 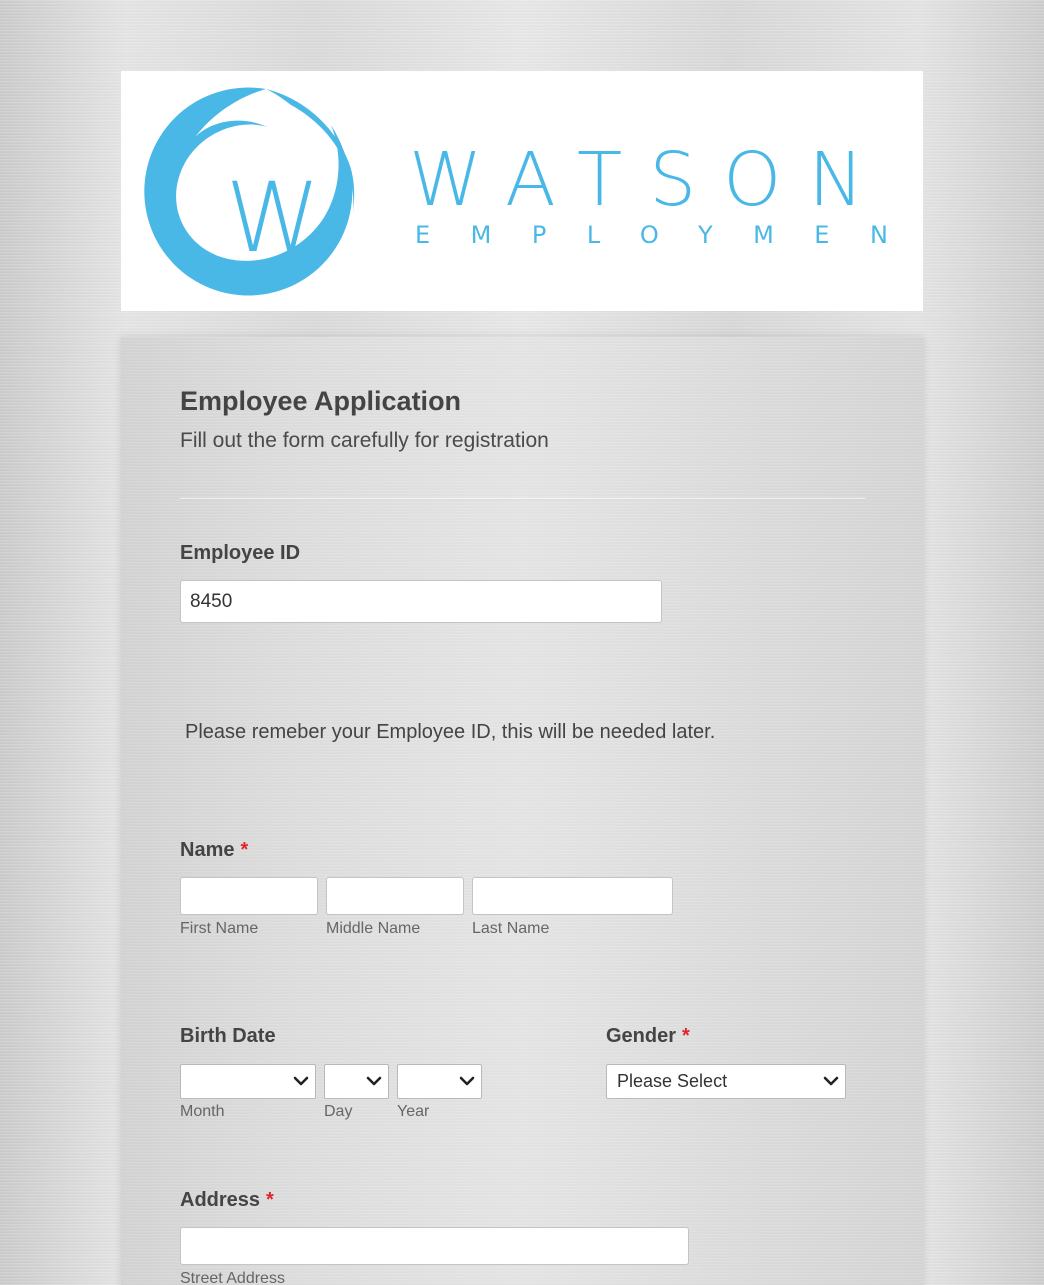 I want to click on brand-name: WATSON, so click(x=650, y=180).